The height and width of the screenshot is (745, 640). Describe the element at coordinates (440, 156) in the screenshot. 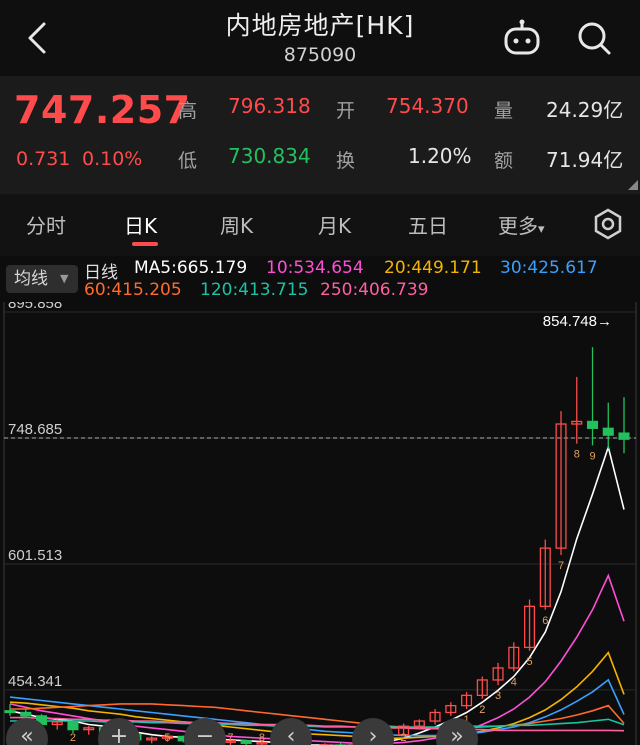

I see `turnover-rate-value: 1.20%` at that location.